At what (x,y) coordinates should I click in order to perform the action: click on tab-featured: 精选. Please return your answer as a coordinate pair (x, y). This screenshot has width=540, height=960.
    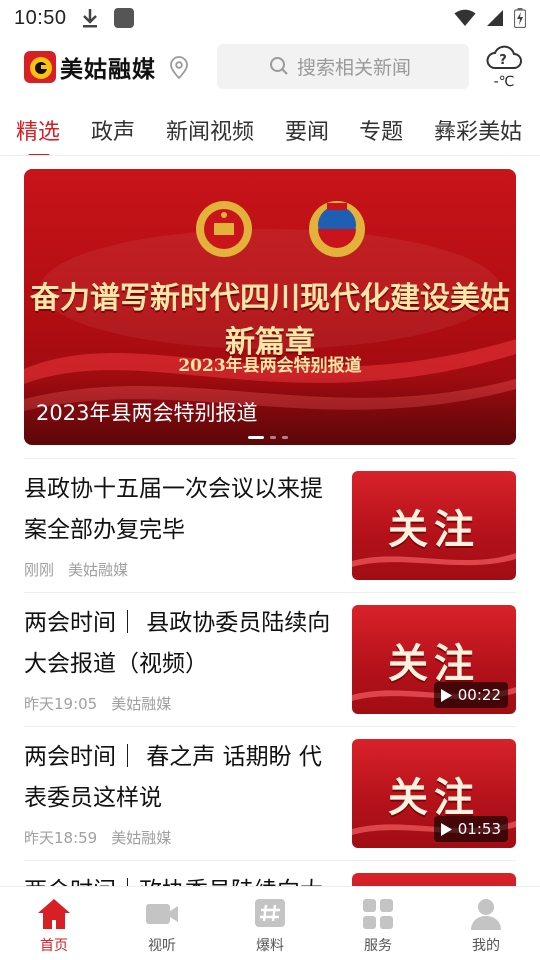
    Looking at the image, I should click on (38, 132).